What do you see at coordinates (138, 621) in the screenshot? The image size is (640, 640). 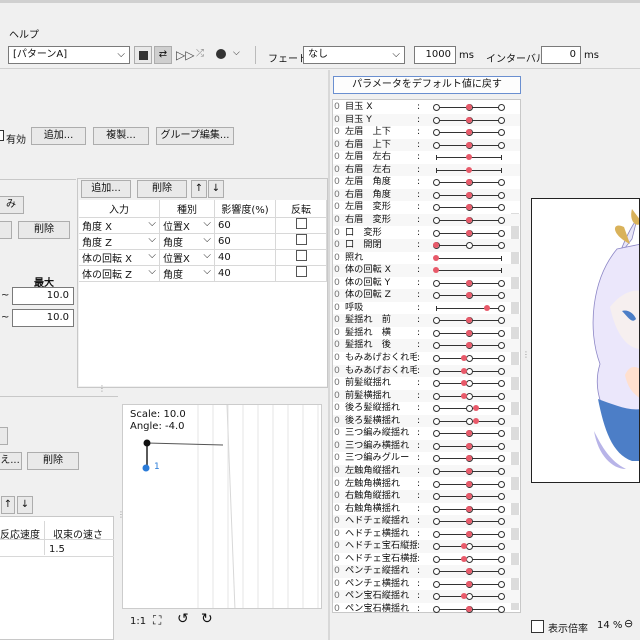 I see `ratio-button: 1:1` at bounding box center [138, 621].